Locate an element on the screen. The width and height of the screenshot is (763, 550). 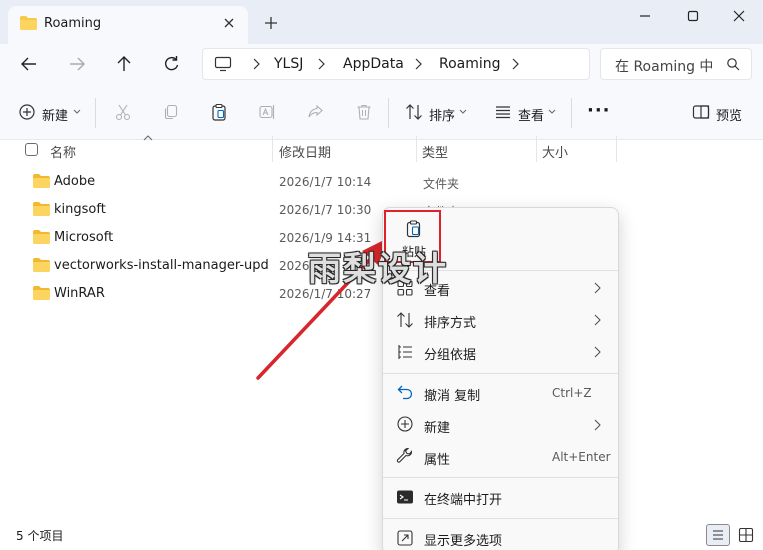
menu-item-undo-copy: 撤消 复制 is located at coordinates (452, 394).